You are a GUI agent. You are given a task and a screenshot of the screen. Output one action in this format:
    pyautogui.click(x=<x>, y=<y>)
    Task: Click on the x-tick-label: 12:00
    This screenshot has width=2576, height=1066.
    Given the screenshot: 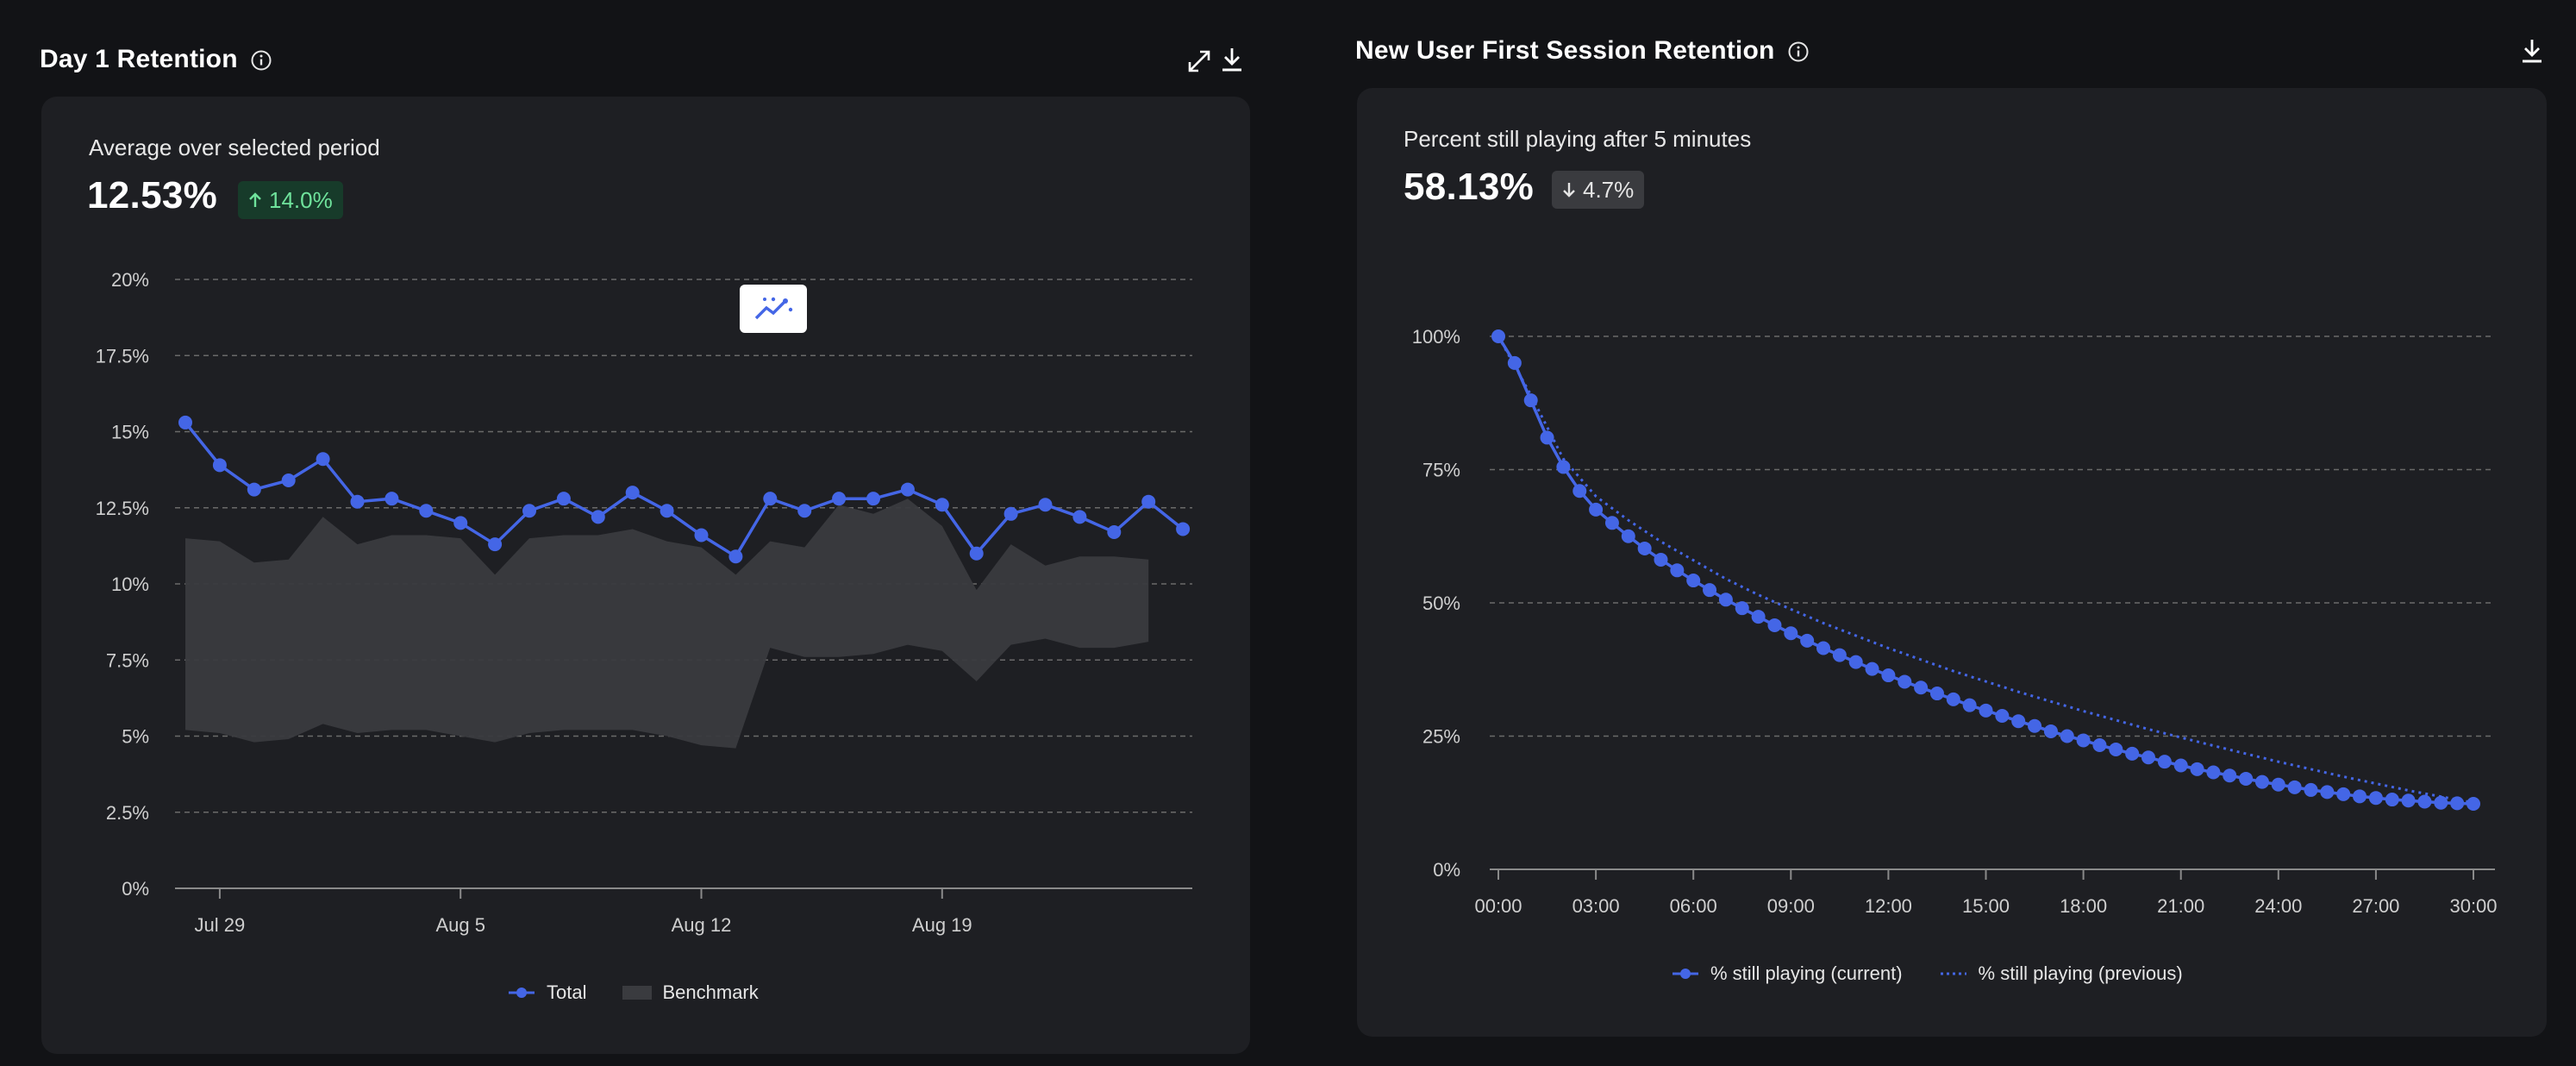 What is the action you would take?
    pyautogui.click(x=1888, y=906)
    